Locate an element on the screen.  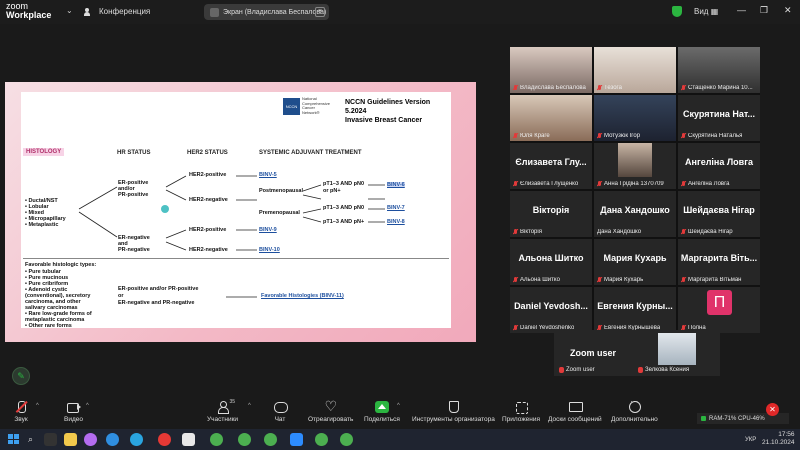
link-favorable-histologies: Favorable Histologies (BINV-11) is located at coordinates (302, 296).